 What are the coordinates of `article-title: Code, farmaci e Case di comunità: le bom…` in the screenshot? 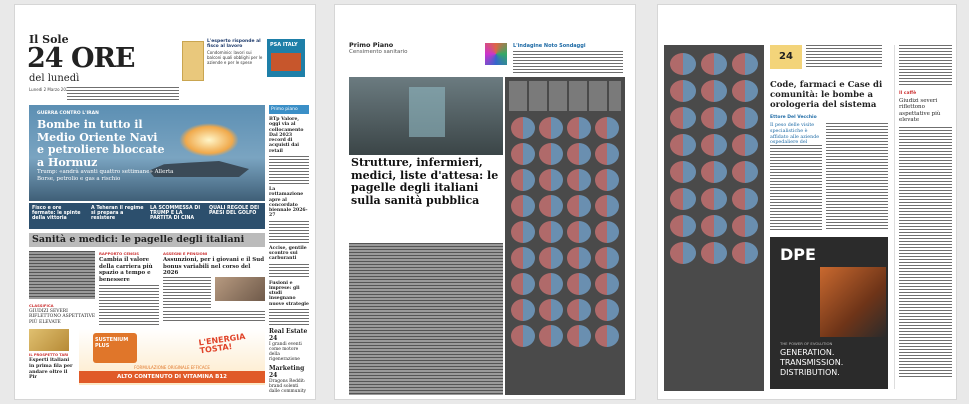 It's located at (829, 95).